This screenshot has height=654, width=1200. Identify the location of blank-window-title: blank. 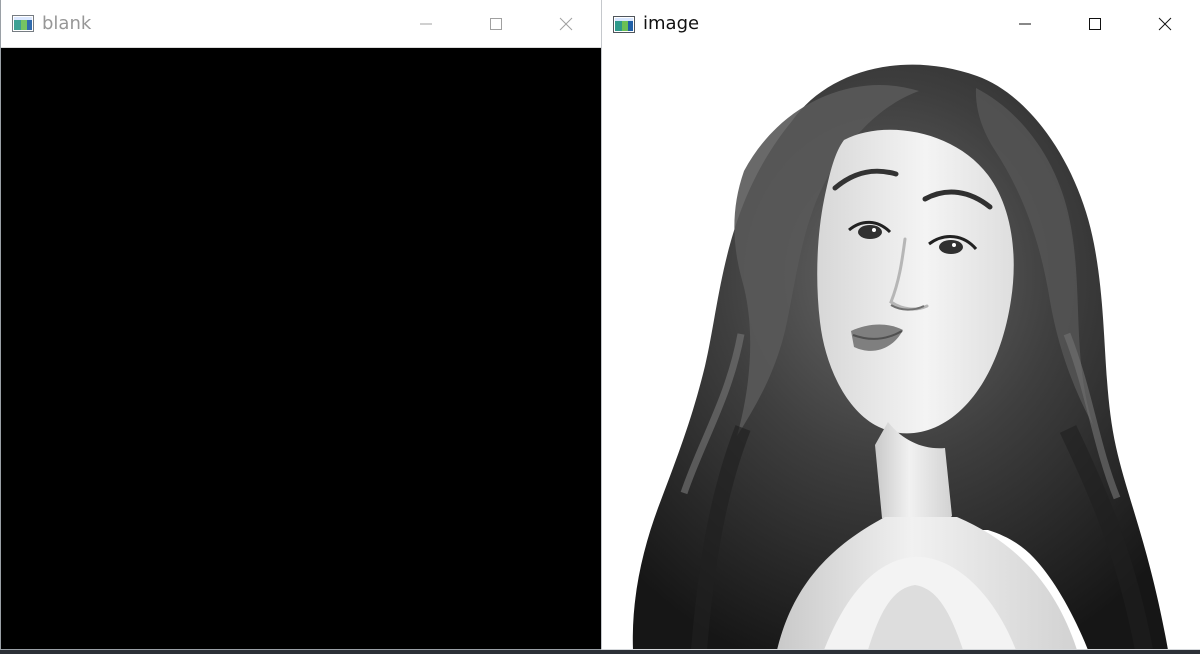
(67, 23).